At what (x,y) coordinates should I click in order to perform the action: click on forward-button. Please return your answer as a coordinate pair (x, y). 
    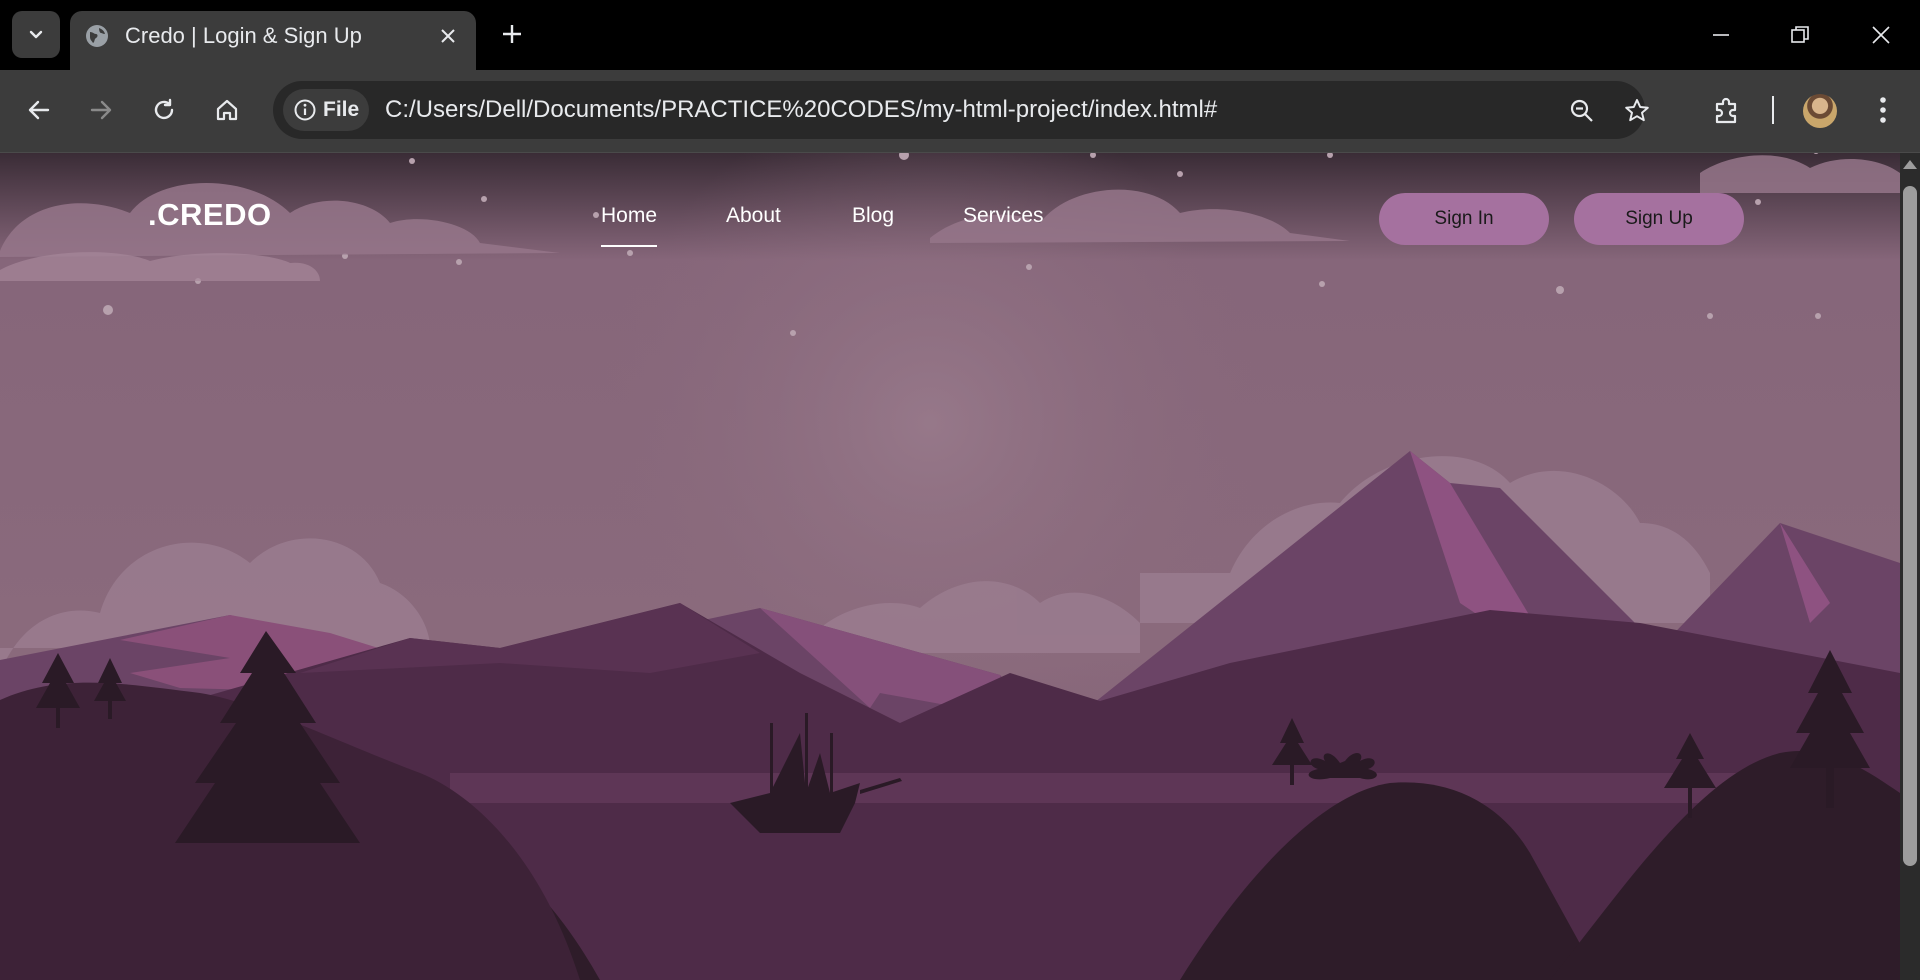
    Looking at the image, I should click on (101, 110).